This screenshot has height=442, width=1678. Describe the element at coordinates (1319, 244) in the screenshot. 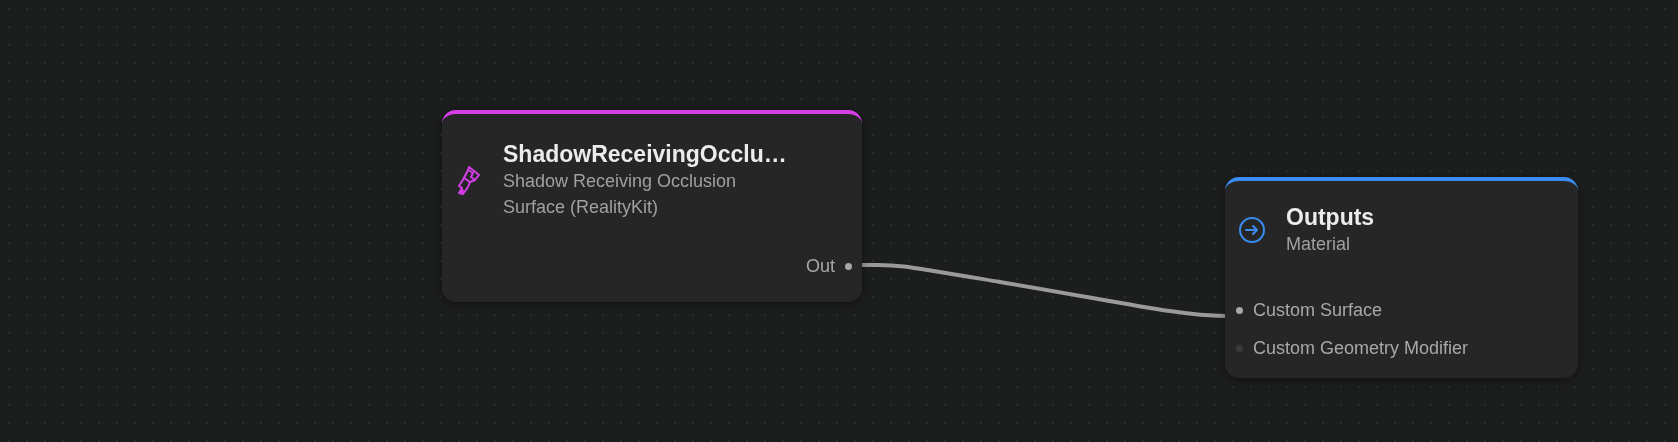

I see `node-subtitle: Material` at that location.